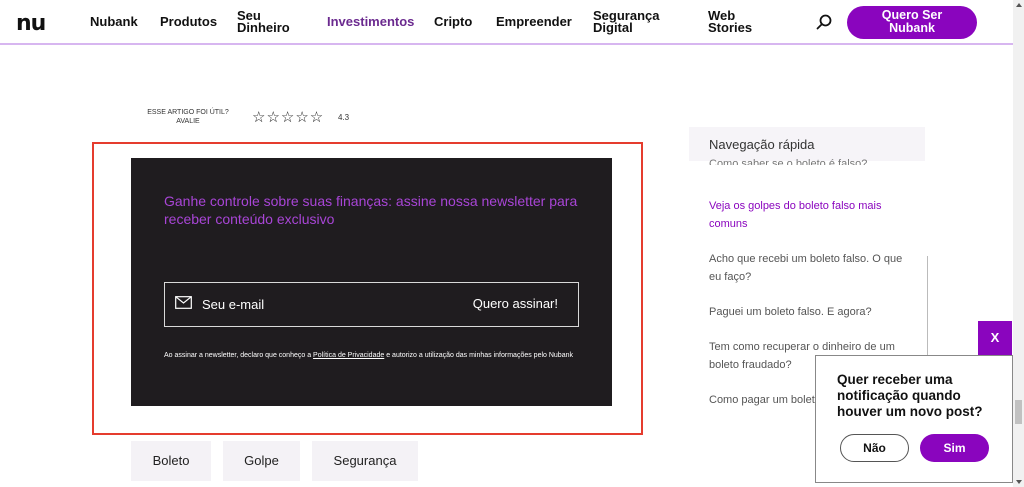 Image resolution: width=1024 pixels, height=487 pixels. What do you see at coordinates (188, 117) in the screenshot?
I see `rating-label: ESSE ARTIGO FOI ÚTIL? AVALIE` at bounding box center [188, 117].